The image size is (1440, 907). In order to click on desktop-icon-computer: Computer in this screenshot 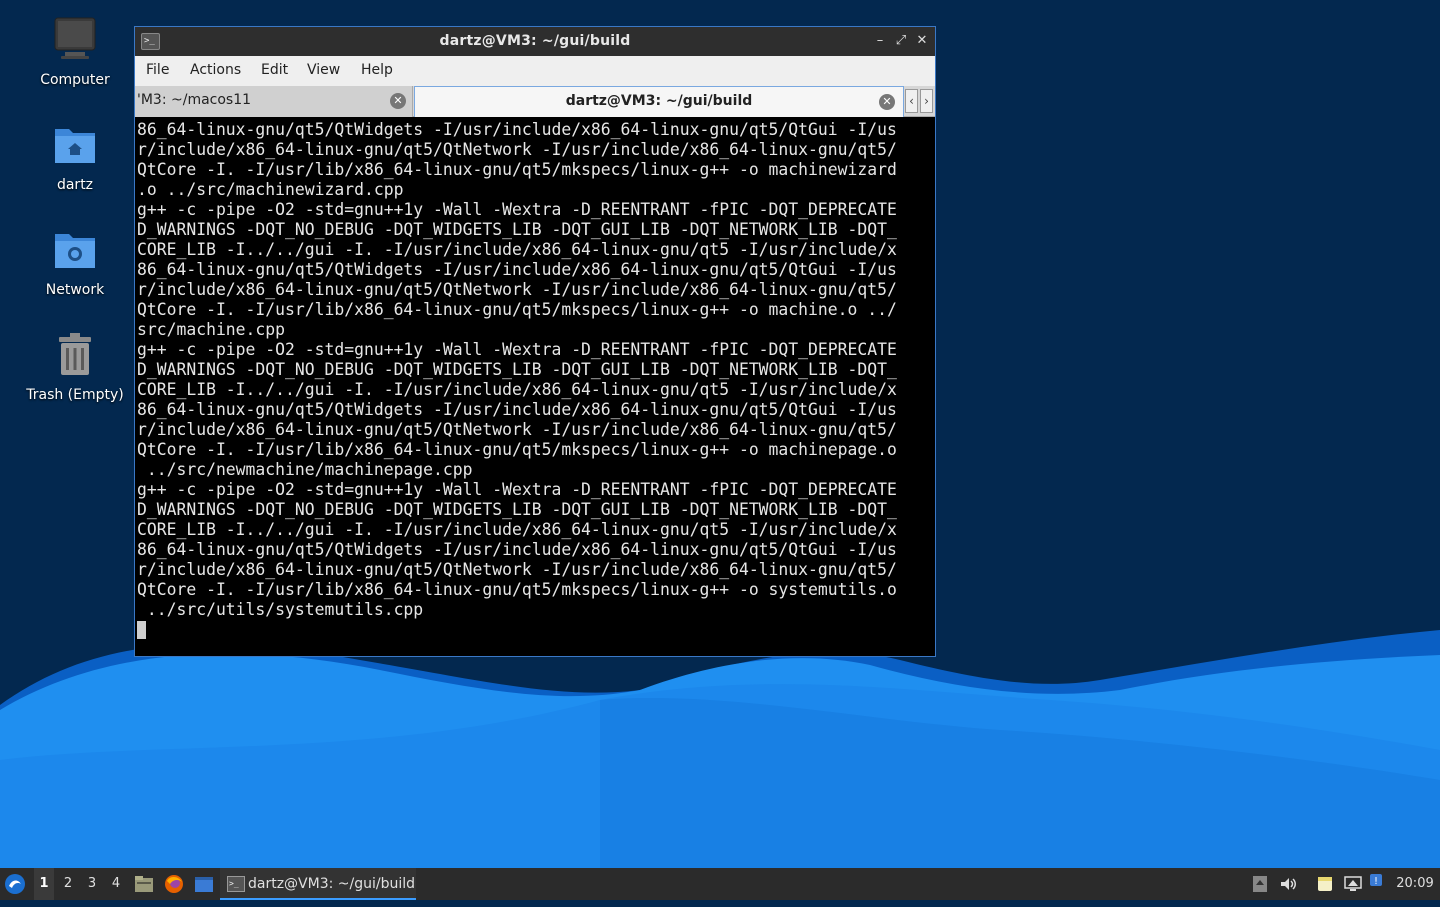, I will do `click(75, 52)`.